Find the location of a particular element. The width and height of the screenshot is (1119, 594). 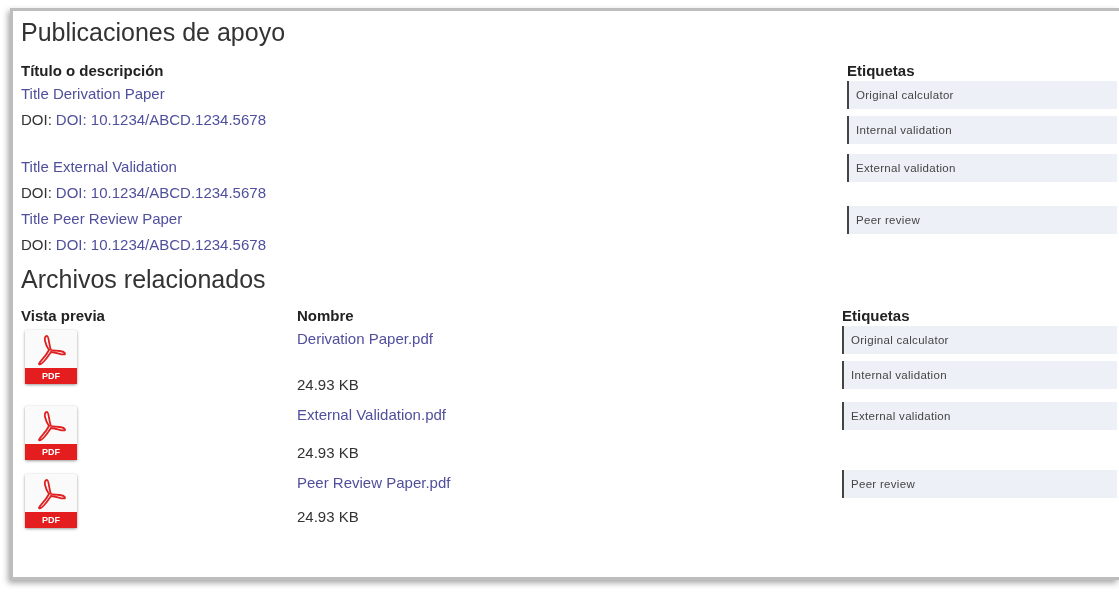

column-header: Nombre is located at coordinates (326, 316).